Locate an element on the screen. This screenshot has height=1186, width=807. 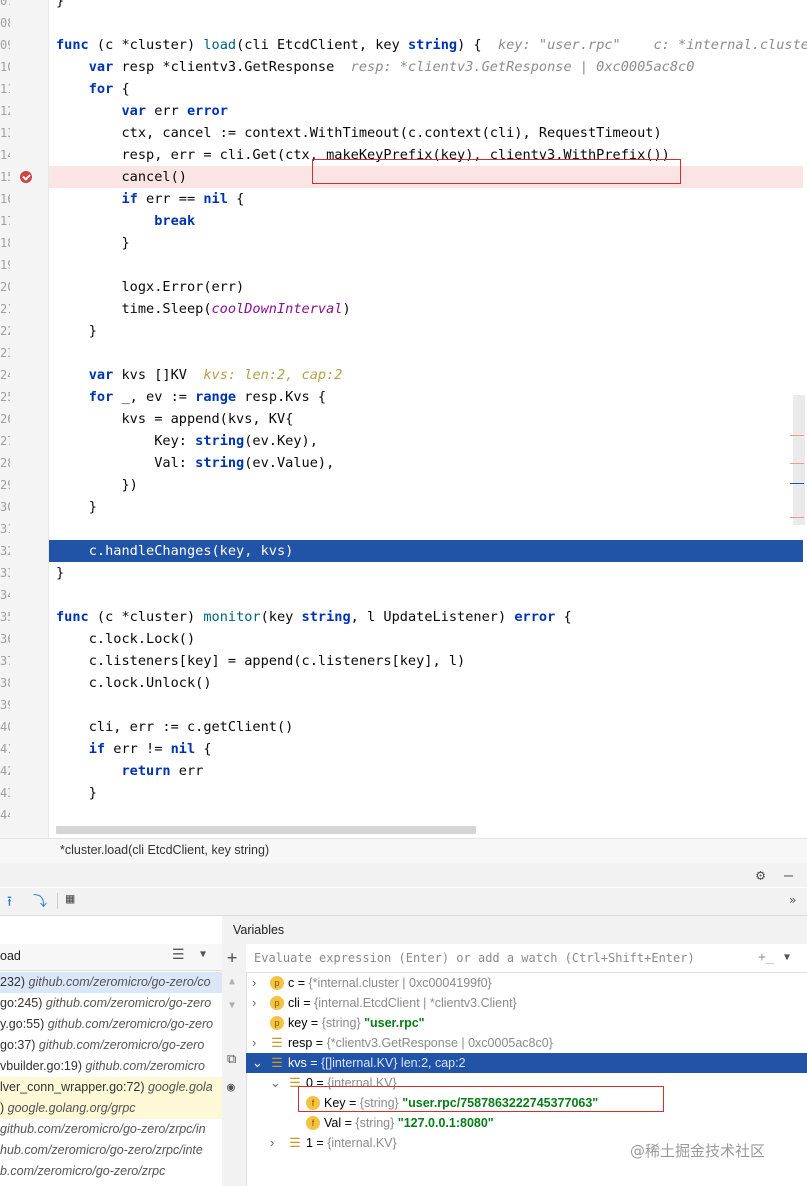
copy-icon: ⧉ is located at coordinates (231, 1059).